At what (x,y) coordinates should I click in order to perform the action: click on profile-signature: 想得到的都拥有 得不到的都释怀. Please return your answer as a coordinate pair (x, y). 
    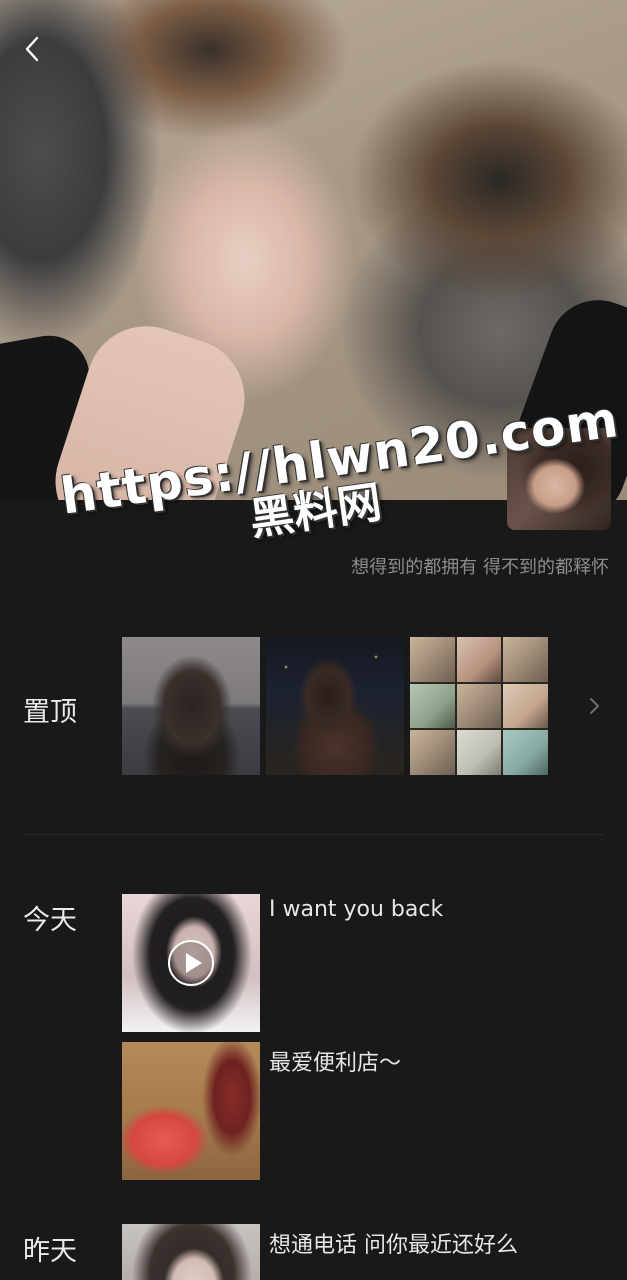
    Looking at the image, I should click on (480, 567).